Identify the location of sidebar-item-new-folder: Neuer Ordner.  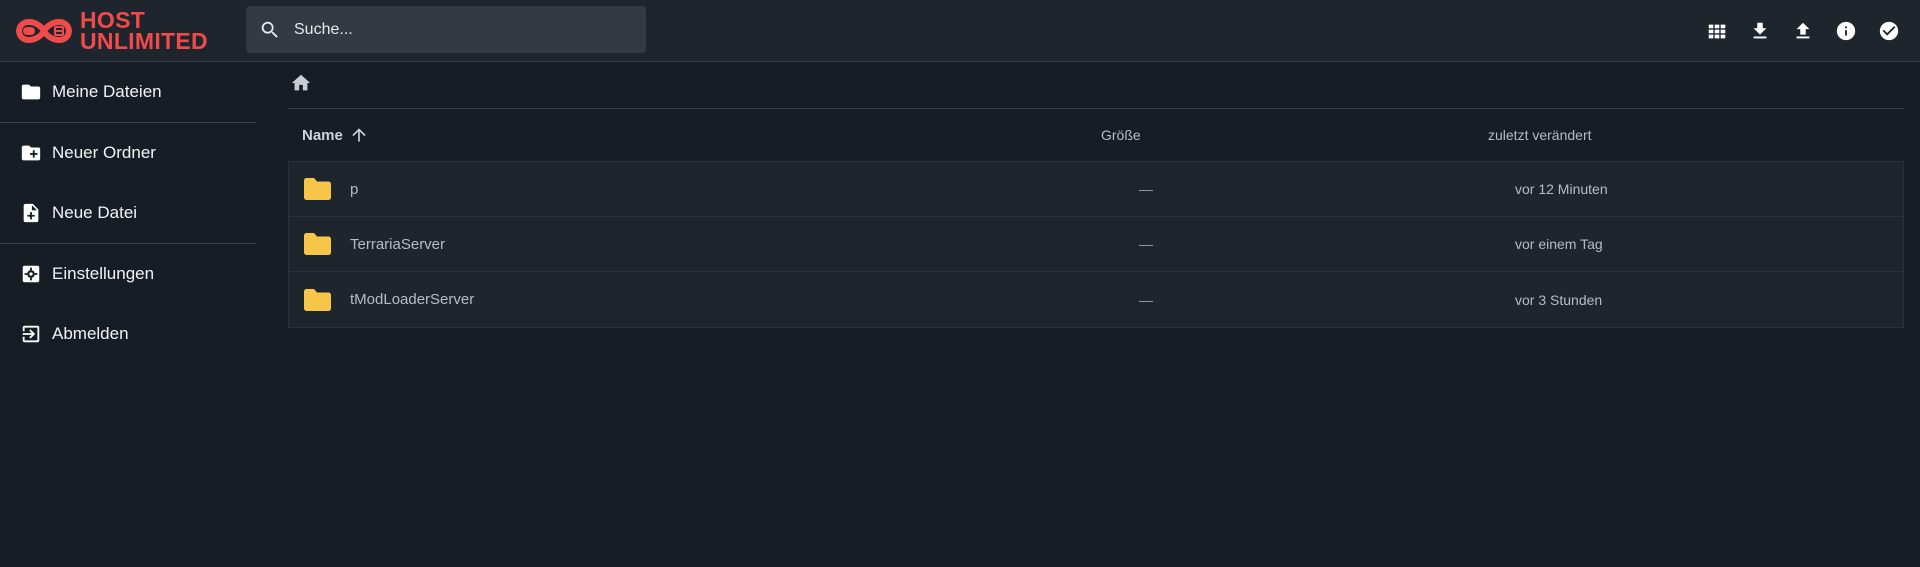
(128, 153).